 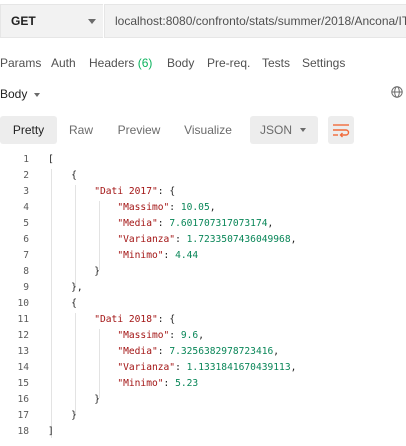 I want to click on line-number: 6, so click(x=26, y=239).